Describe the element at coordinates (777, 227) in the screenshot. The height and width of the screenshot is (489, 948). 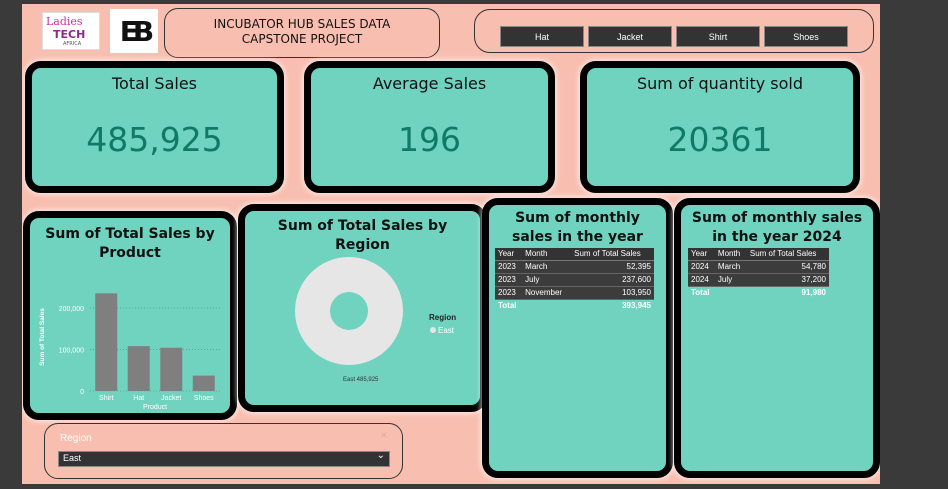
I see `table-title: Sum of monthly sales in the year 2024` at that location.